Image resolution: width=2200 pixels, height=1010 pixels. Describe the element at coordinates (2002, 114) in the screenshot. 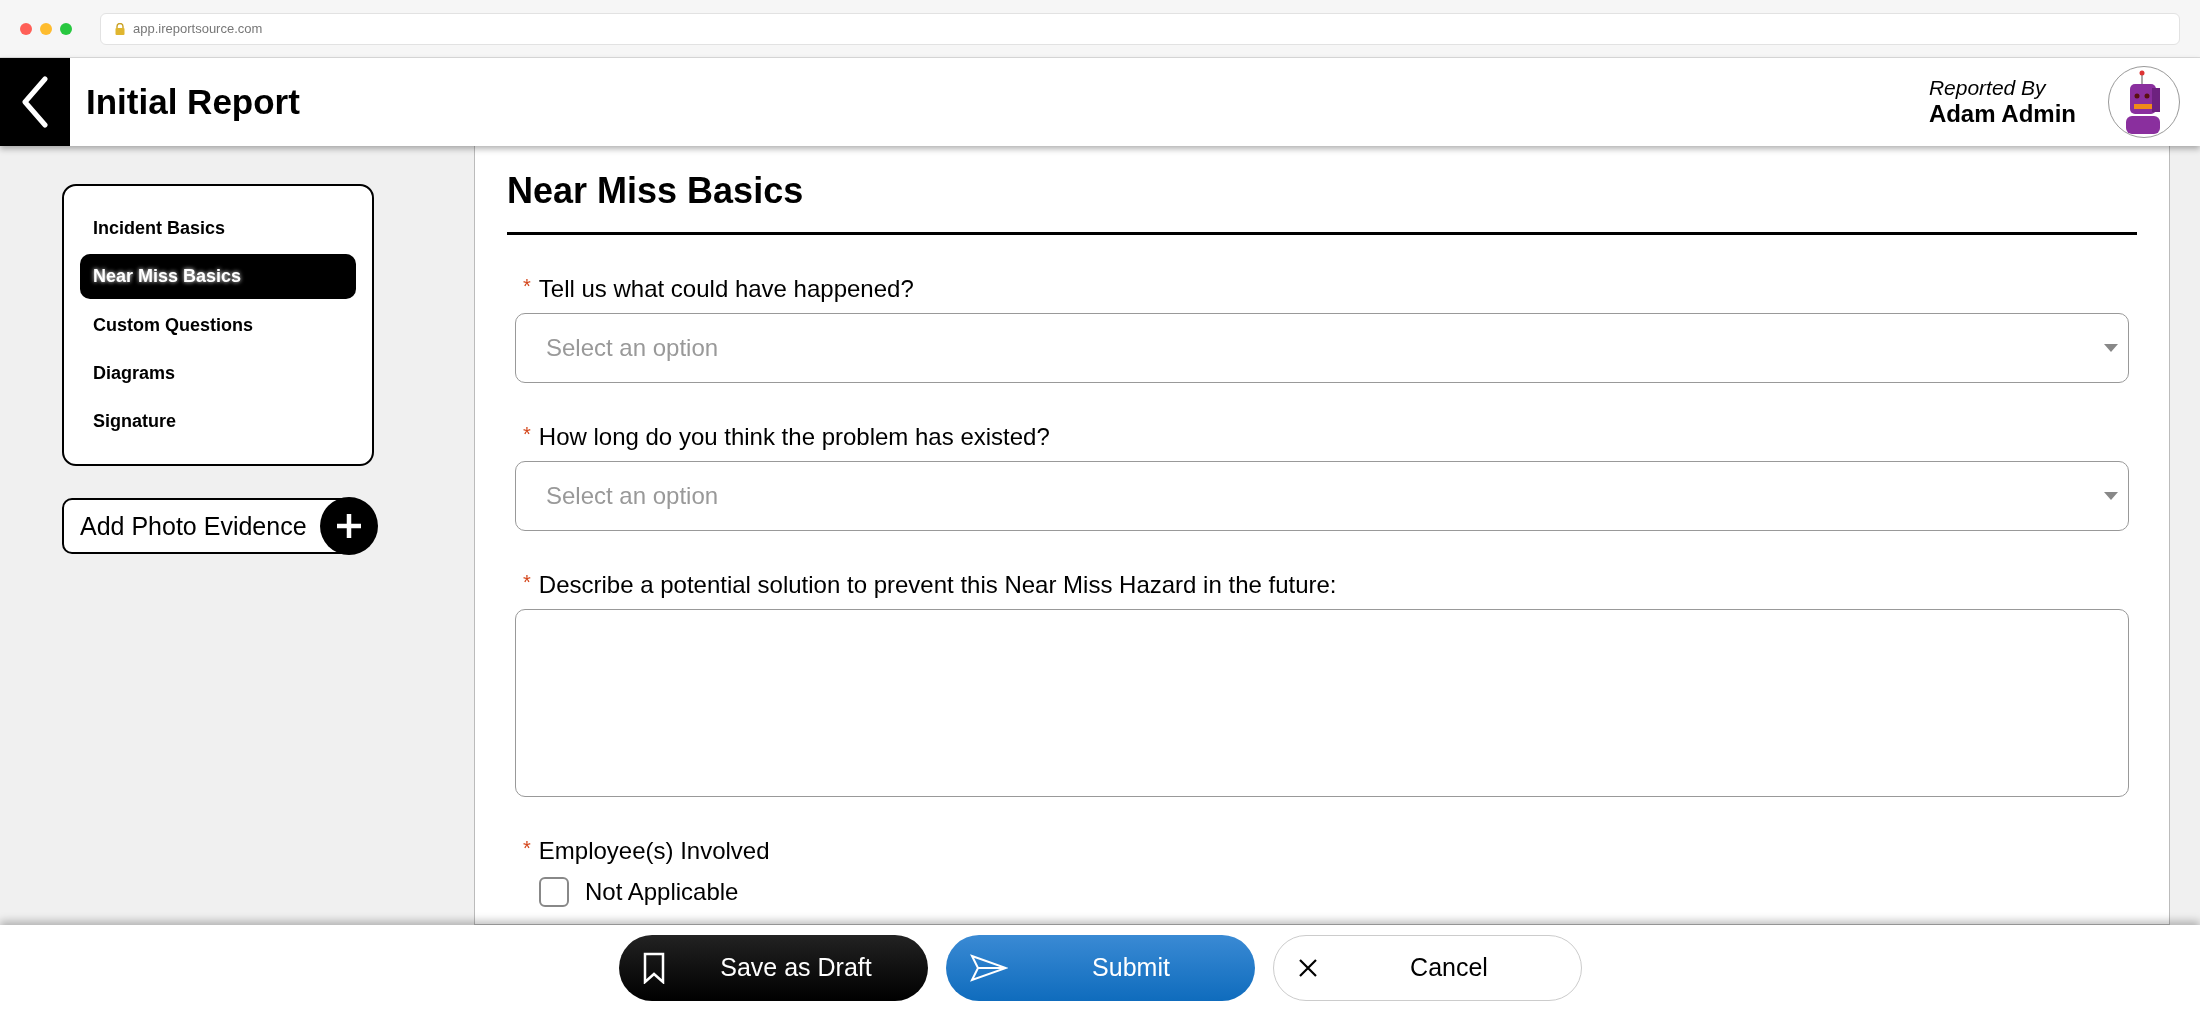

I see `reporter-name: Adam Admin` at that location.